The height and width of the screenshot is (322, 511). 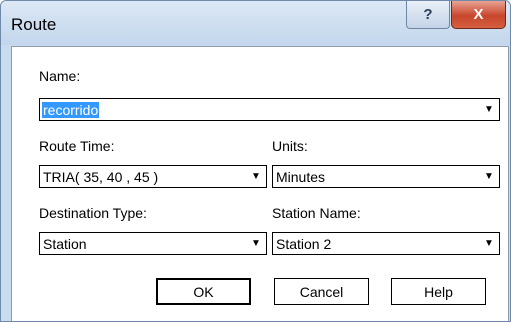 What do you see at coordinates (316, 213) in the screenshot?
I see `station-name-label: Station Name:` at bounding box center [316, 213].